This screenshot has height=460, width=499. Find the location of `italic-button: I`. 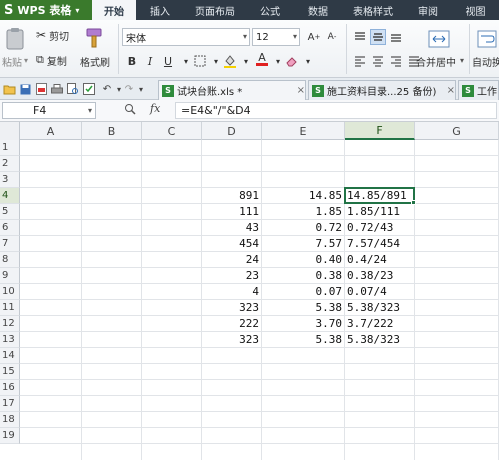

italic-button: I is located at coordinates (150, 61).